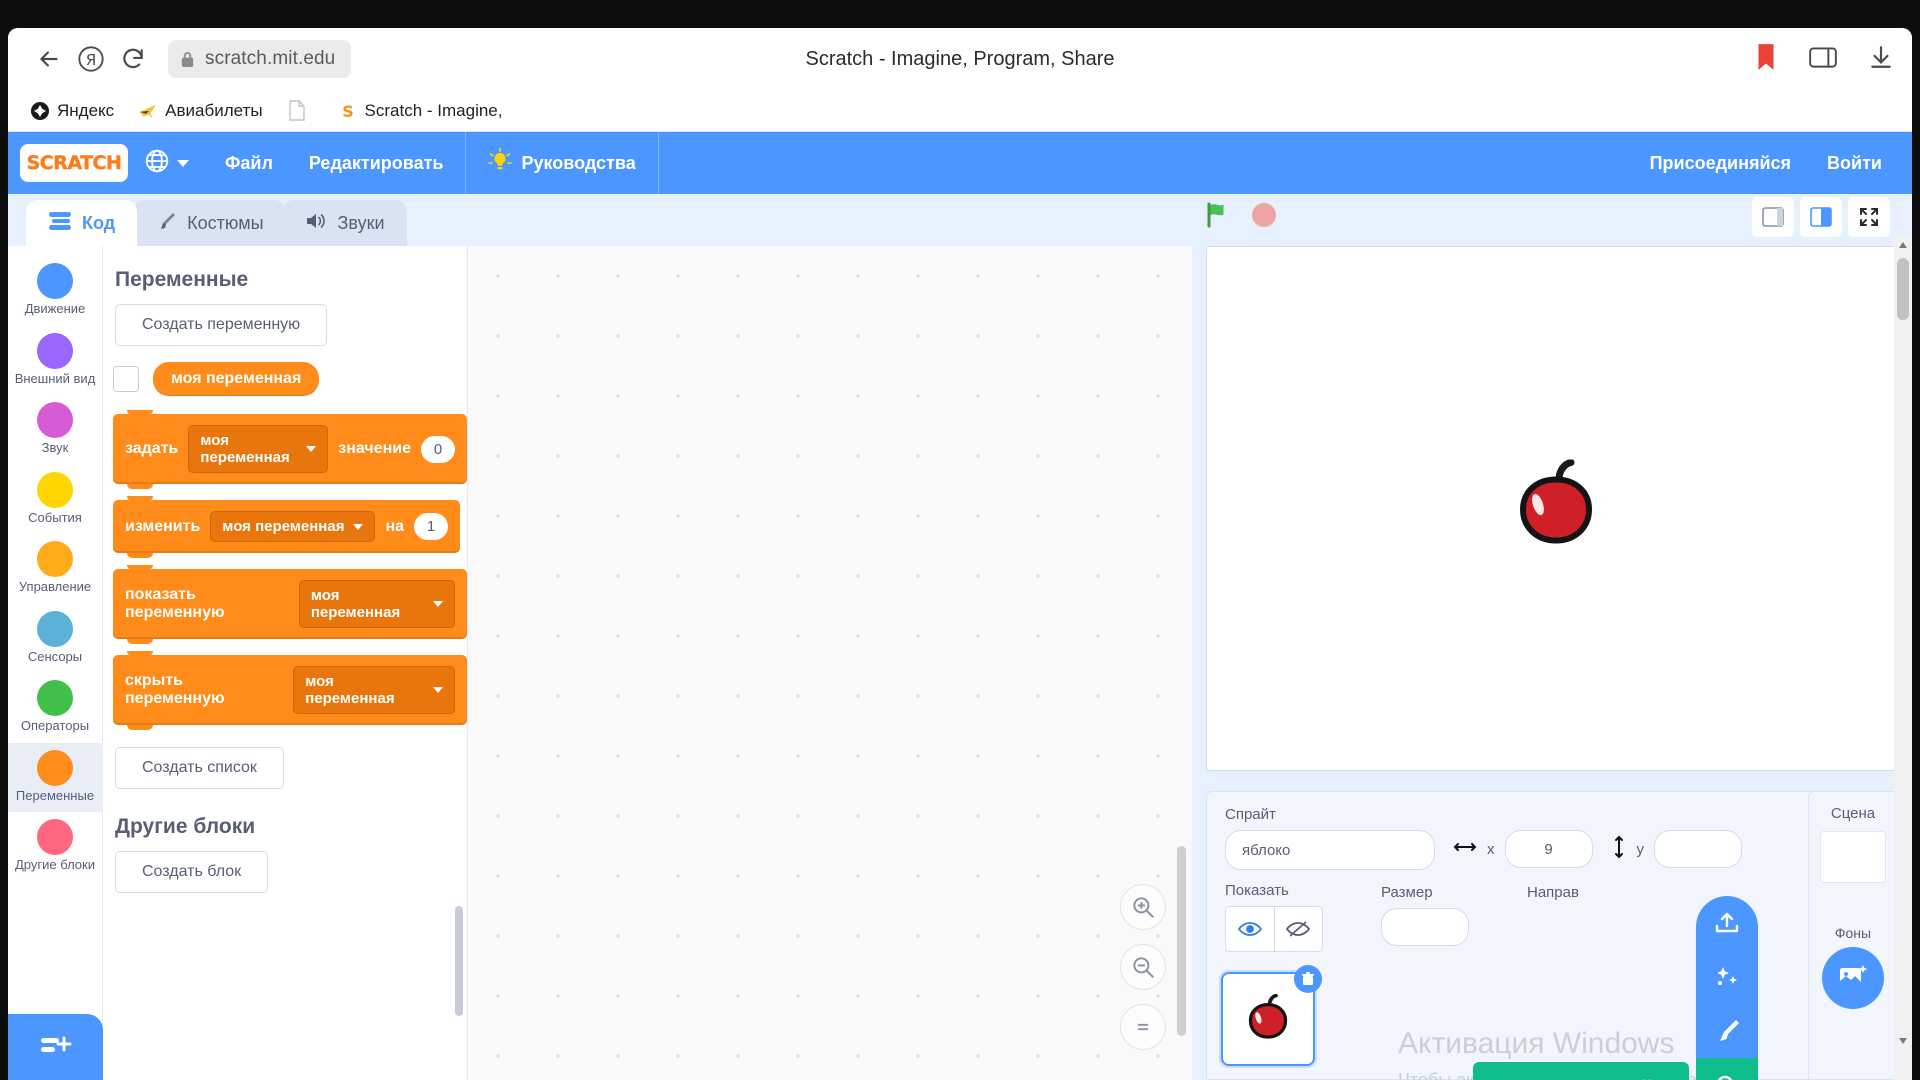  I want to click on back-arrow-icon, so click(49, 59).